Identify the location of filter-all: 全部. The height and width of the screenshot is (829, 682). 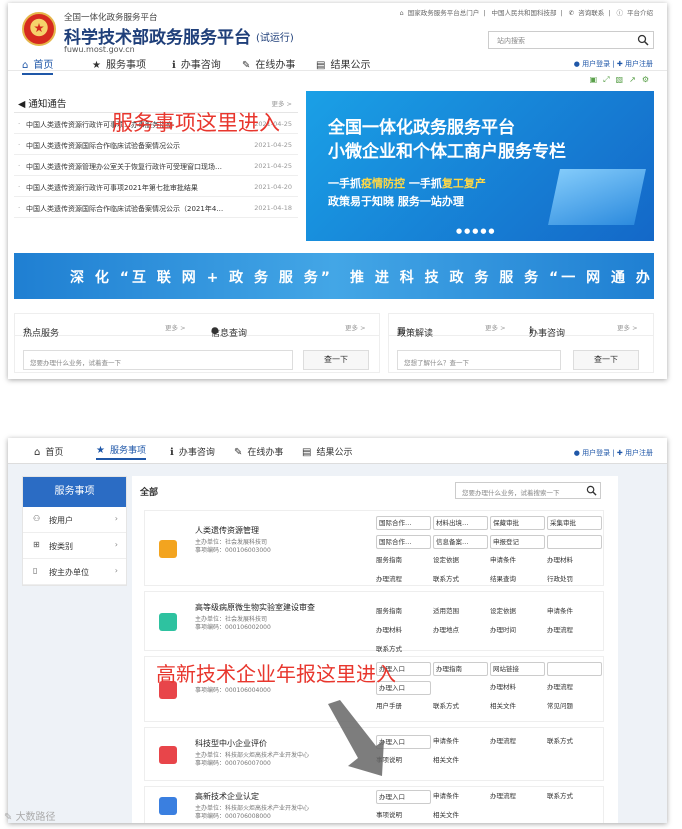
(149, 491).